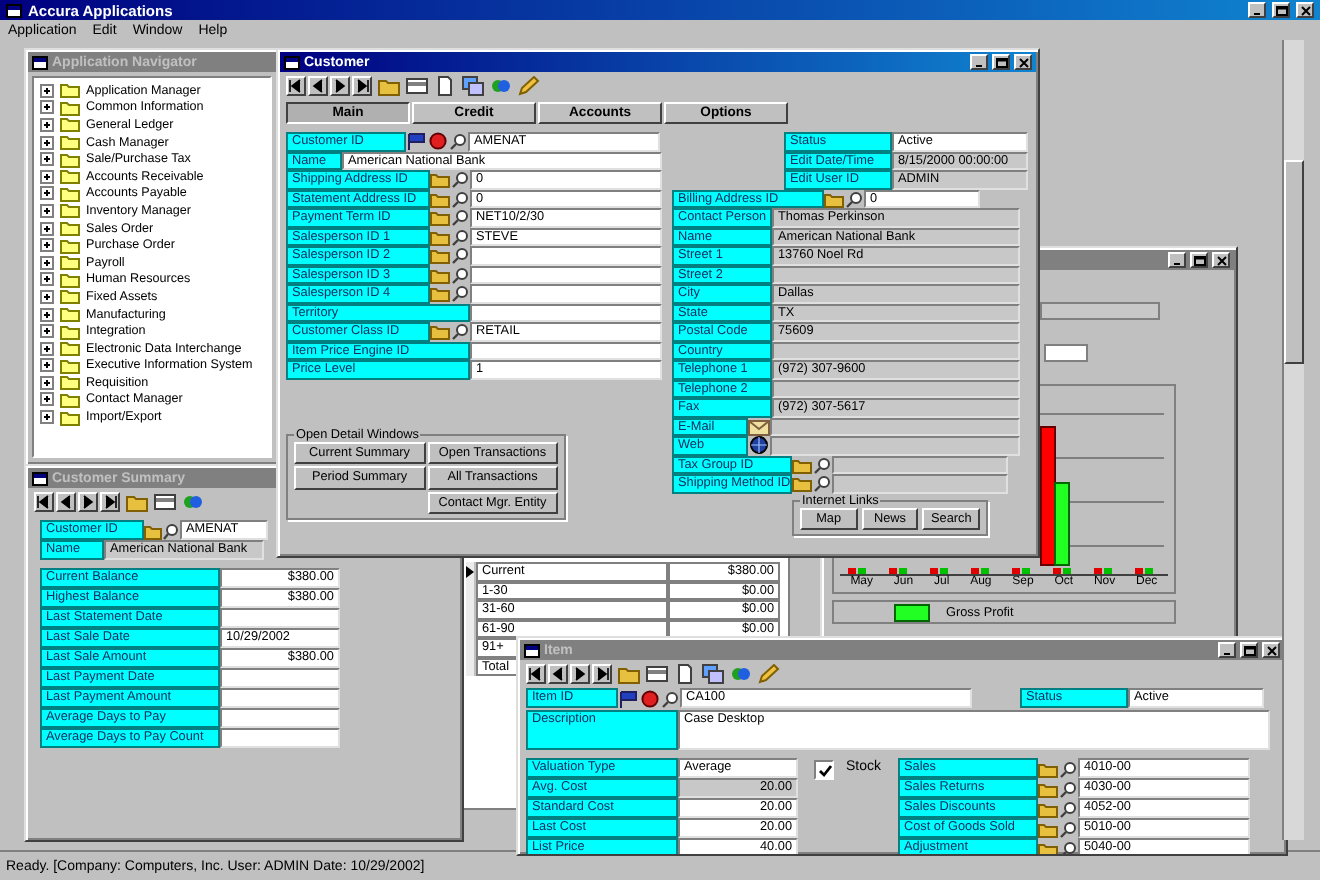 The height and width of the screenshot is (880, 1320). What do you see at coordinates (471, 571) in the screenshot?
I see `row-selector` at bounding box center [471, 571].